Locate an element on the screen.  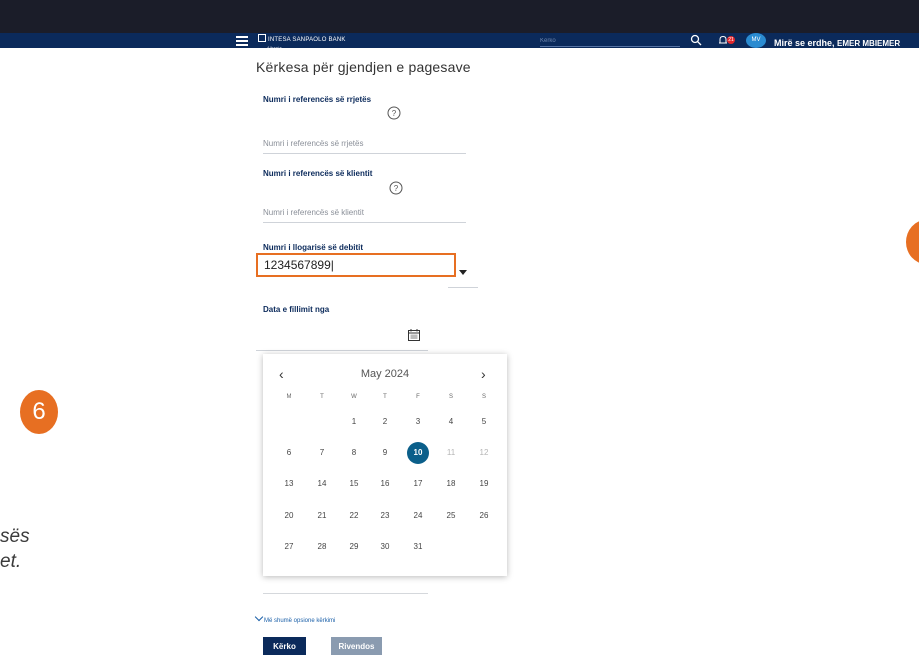
calendar-day: 24 is located at coordinates (418, 516).